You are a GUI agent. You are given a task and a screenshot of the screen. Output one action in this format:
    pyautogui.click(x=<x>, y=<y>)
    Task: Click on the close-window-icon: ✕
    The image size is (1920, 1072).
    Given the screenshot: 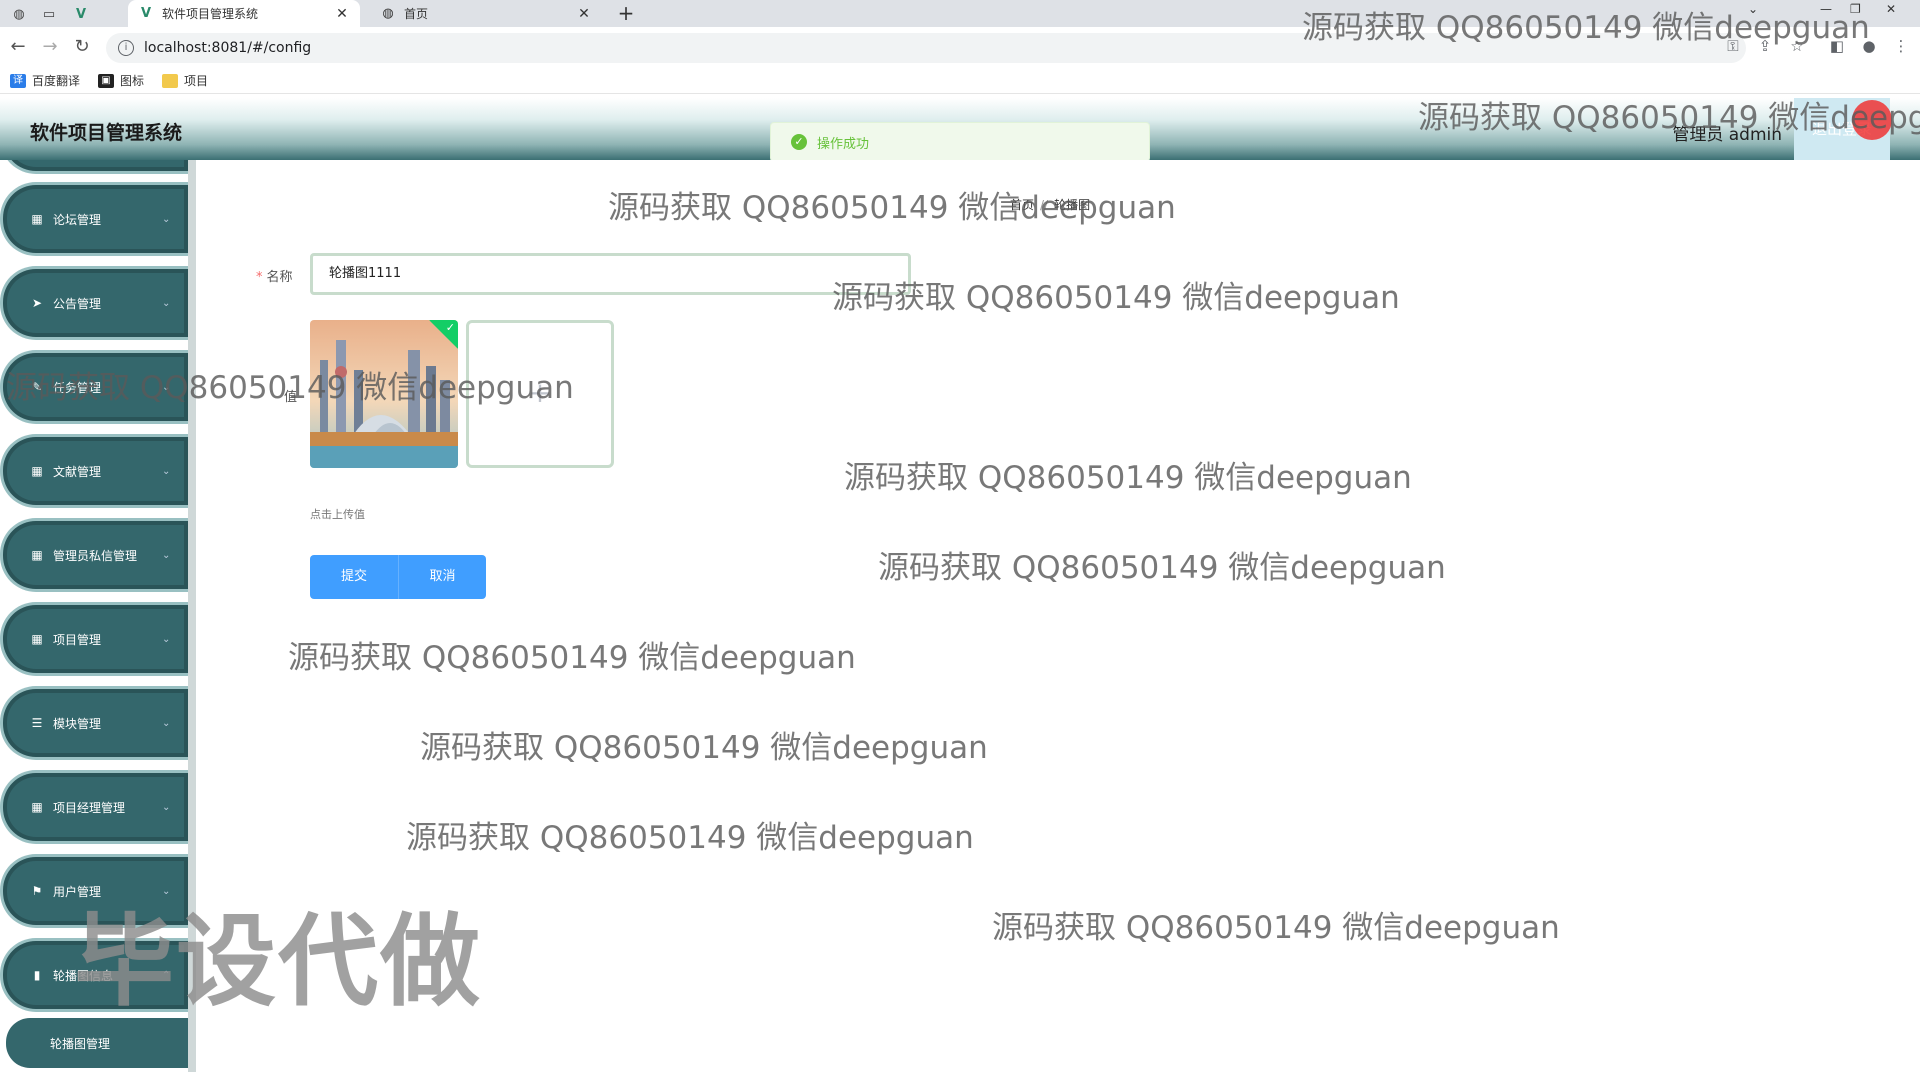 What is the action you would take?
    pyautogui.click(x=1891, y=9)
    